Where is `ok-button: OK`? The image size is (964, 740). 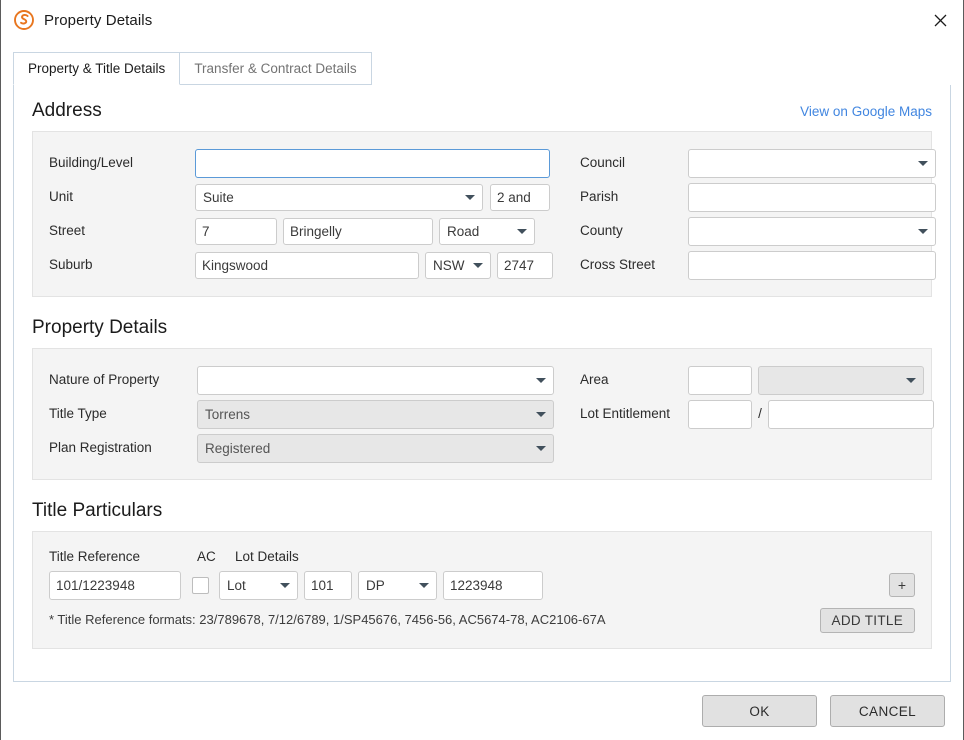
ok-button: OK is located at coordinates (759, 711).